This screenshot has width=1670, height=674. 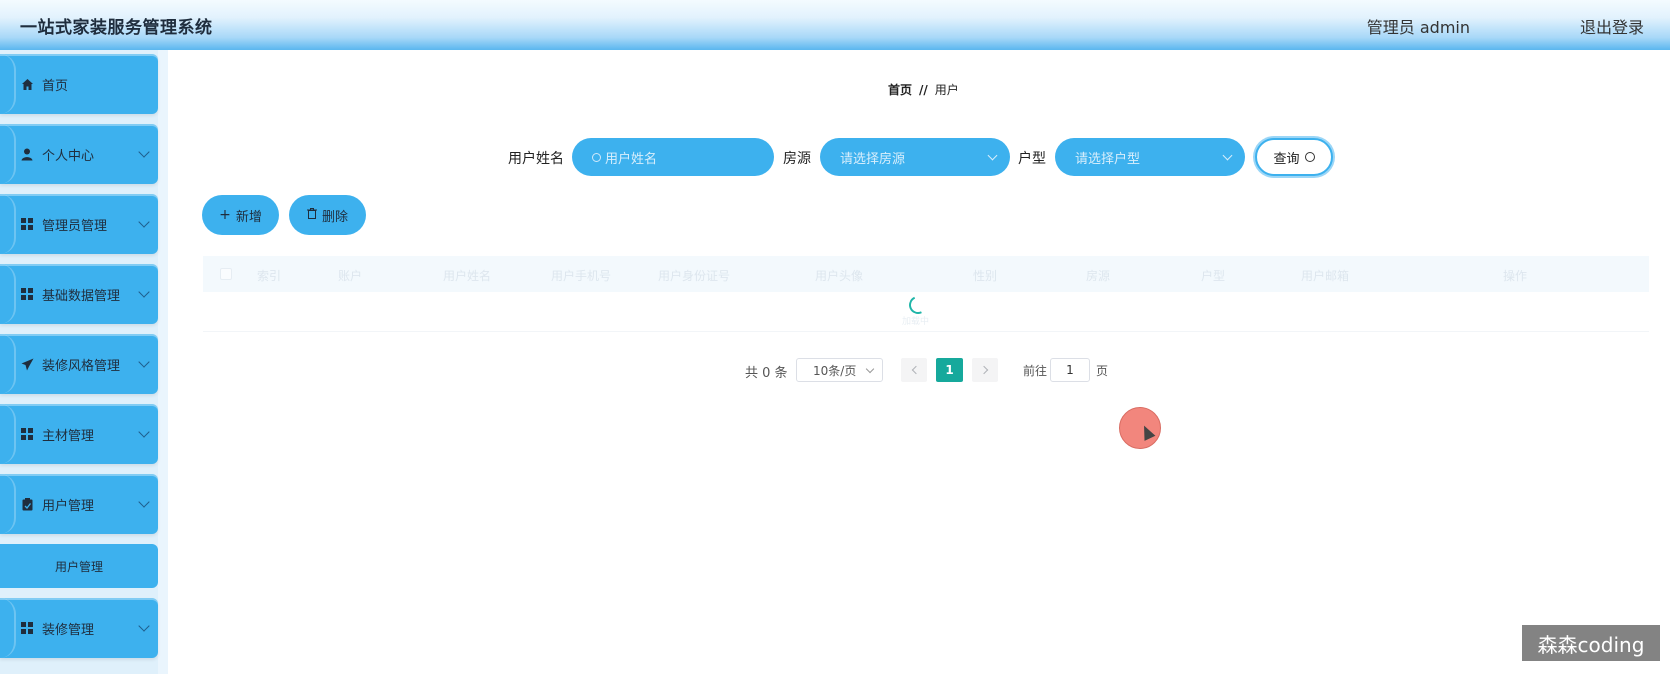 I want to click on prev-page-button, so click(x=914, y=370).